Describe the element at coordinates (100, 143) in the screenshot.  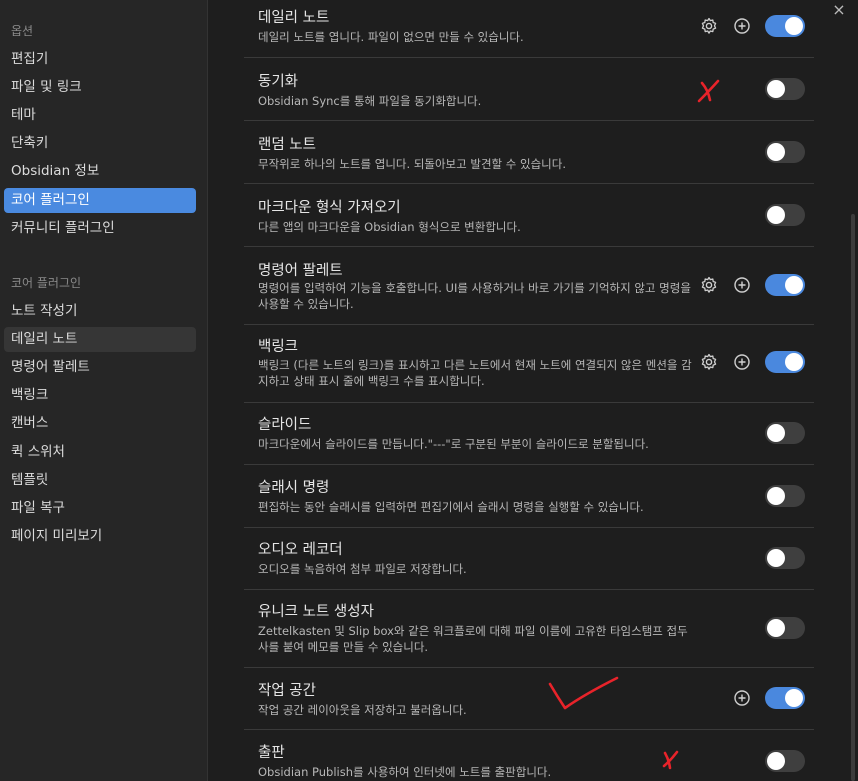
I see `sidebar-item-hotkeys: 단축키` at that location.